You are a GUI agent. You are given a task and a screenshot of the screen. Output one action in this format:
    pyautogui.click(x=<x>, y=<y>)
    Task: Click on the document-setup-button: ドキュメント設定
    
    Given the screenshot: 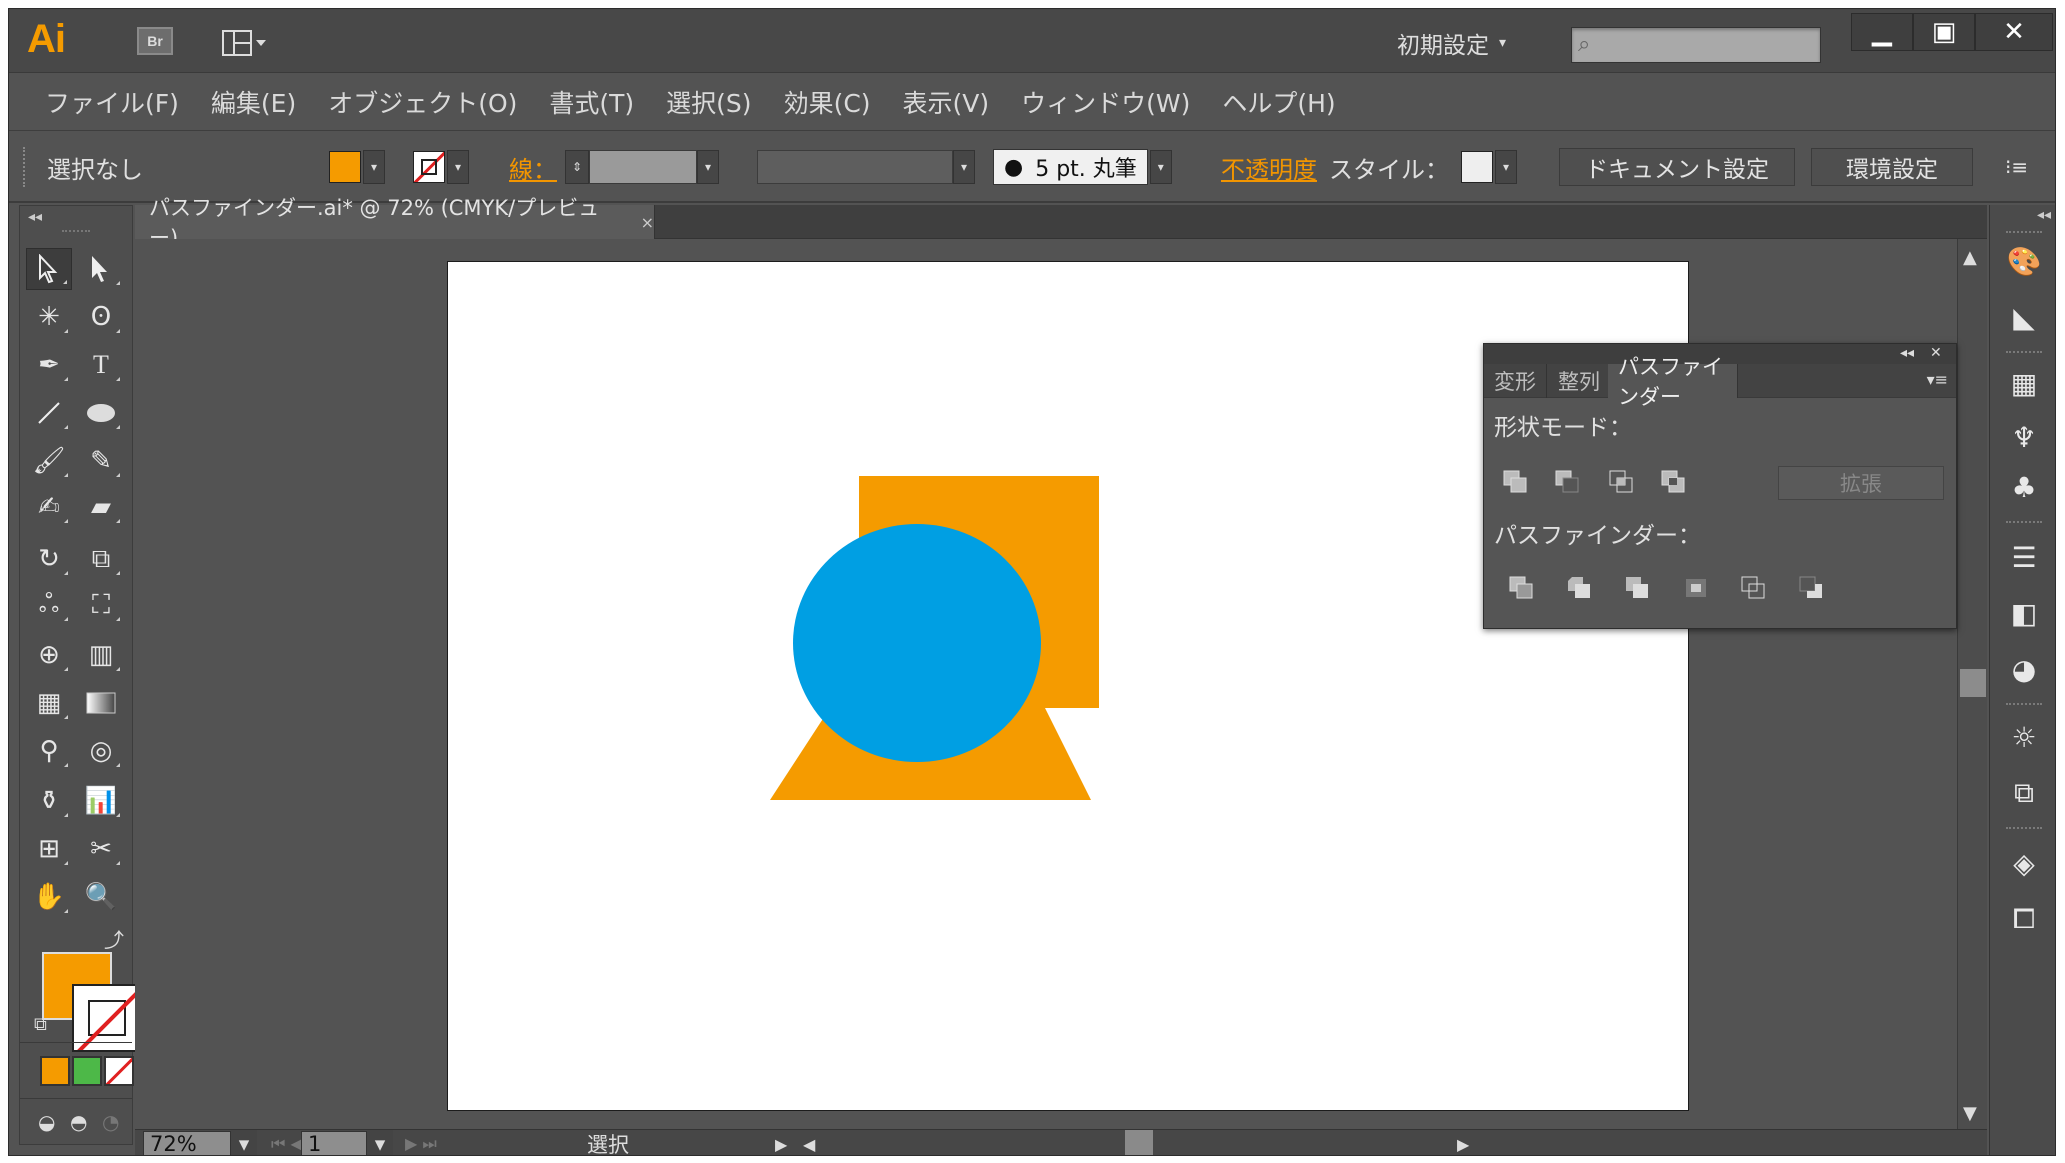 What is the action you would take?
    pyautogui.click(x=1677, y=167)
    